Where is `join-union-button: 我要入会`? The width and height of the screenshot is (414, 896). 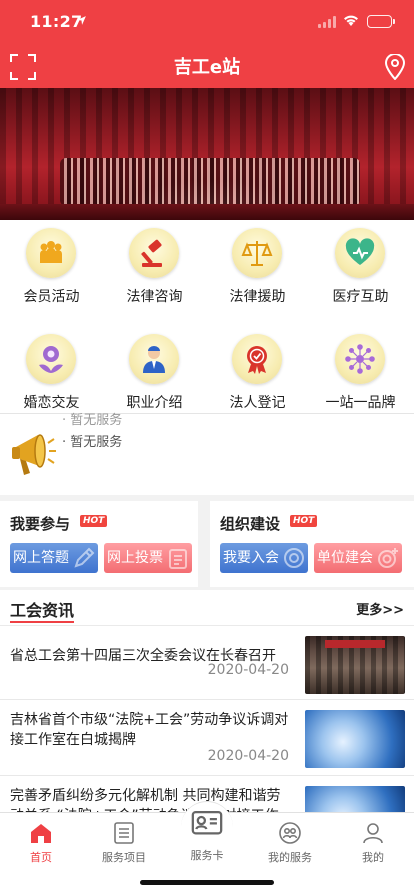
join-union-button: 我要入会 is located at coordinates (264, 558).